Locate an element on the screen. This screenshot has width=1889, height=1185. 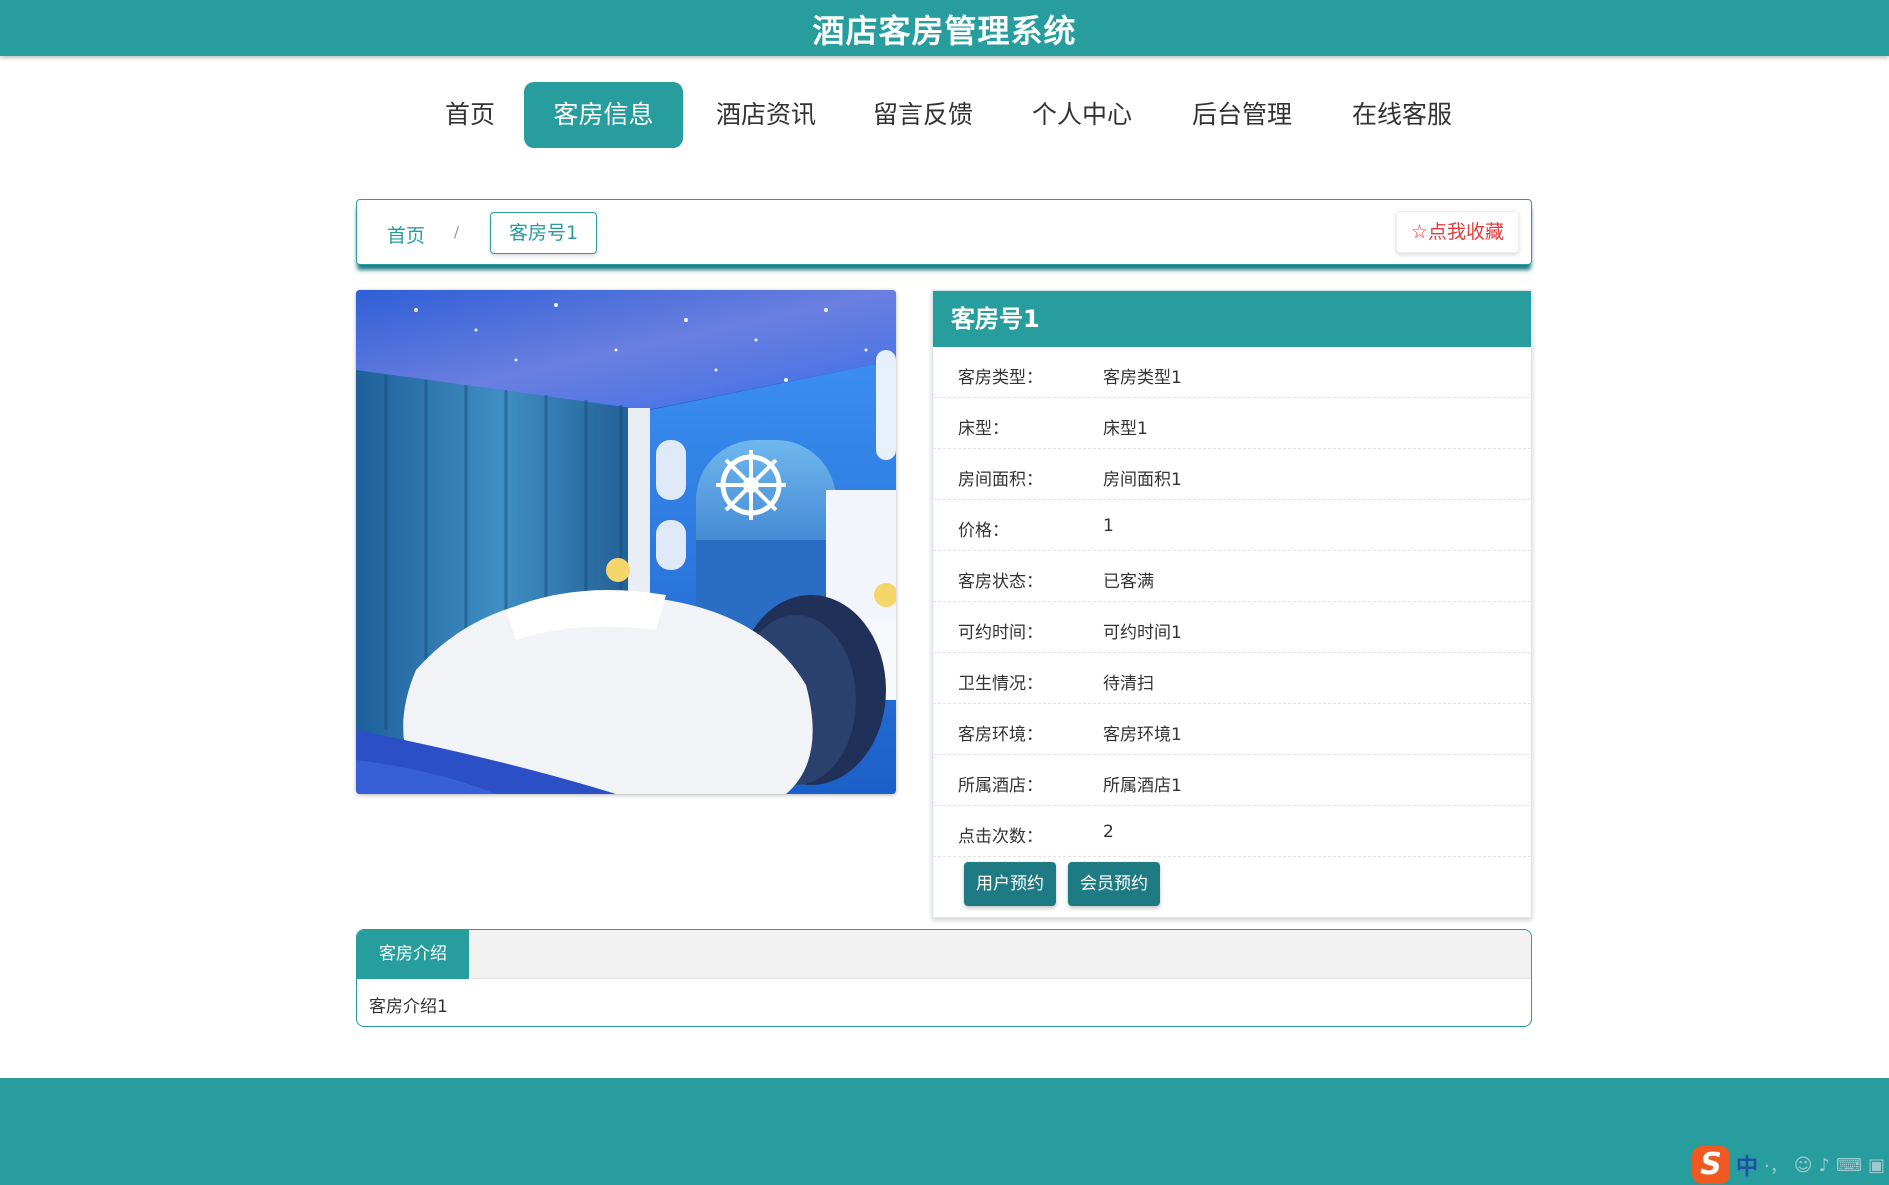
footer is located at coordinates (944, 1131).